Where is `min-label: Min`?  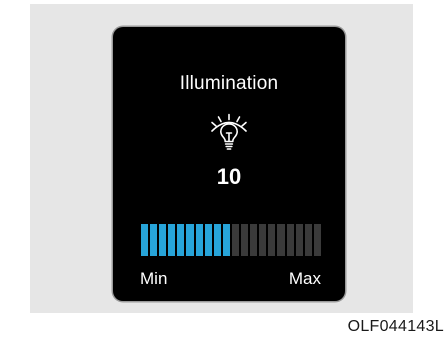 min-label: Min is located at coordinates (154, 278).